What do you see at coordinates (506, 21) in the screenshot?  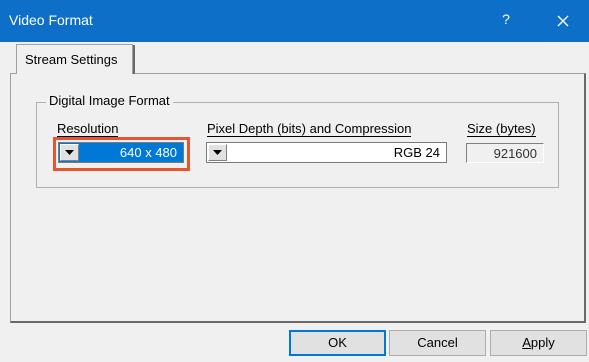 I see `help-button: ?` at bounding box center [506, 21].